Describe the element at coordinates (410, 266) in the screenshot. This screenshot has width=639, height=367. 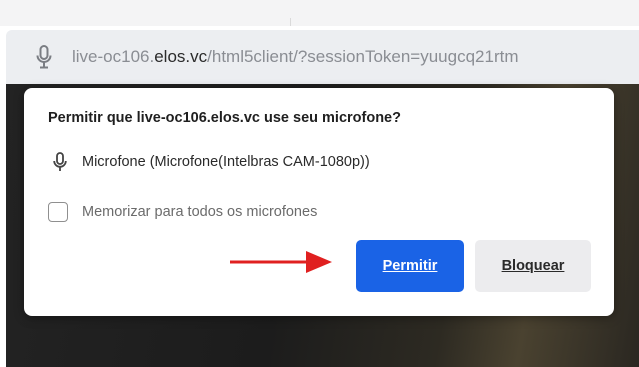
I see `allow-button: Permitir` at that location.